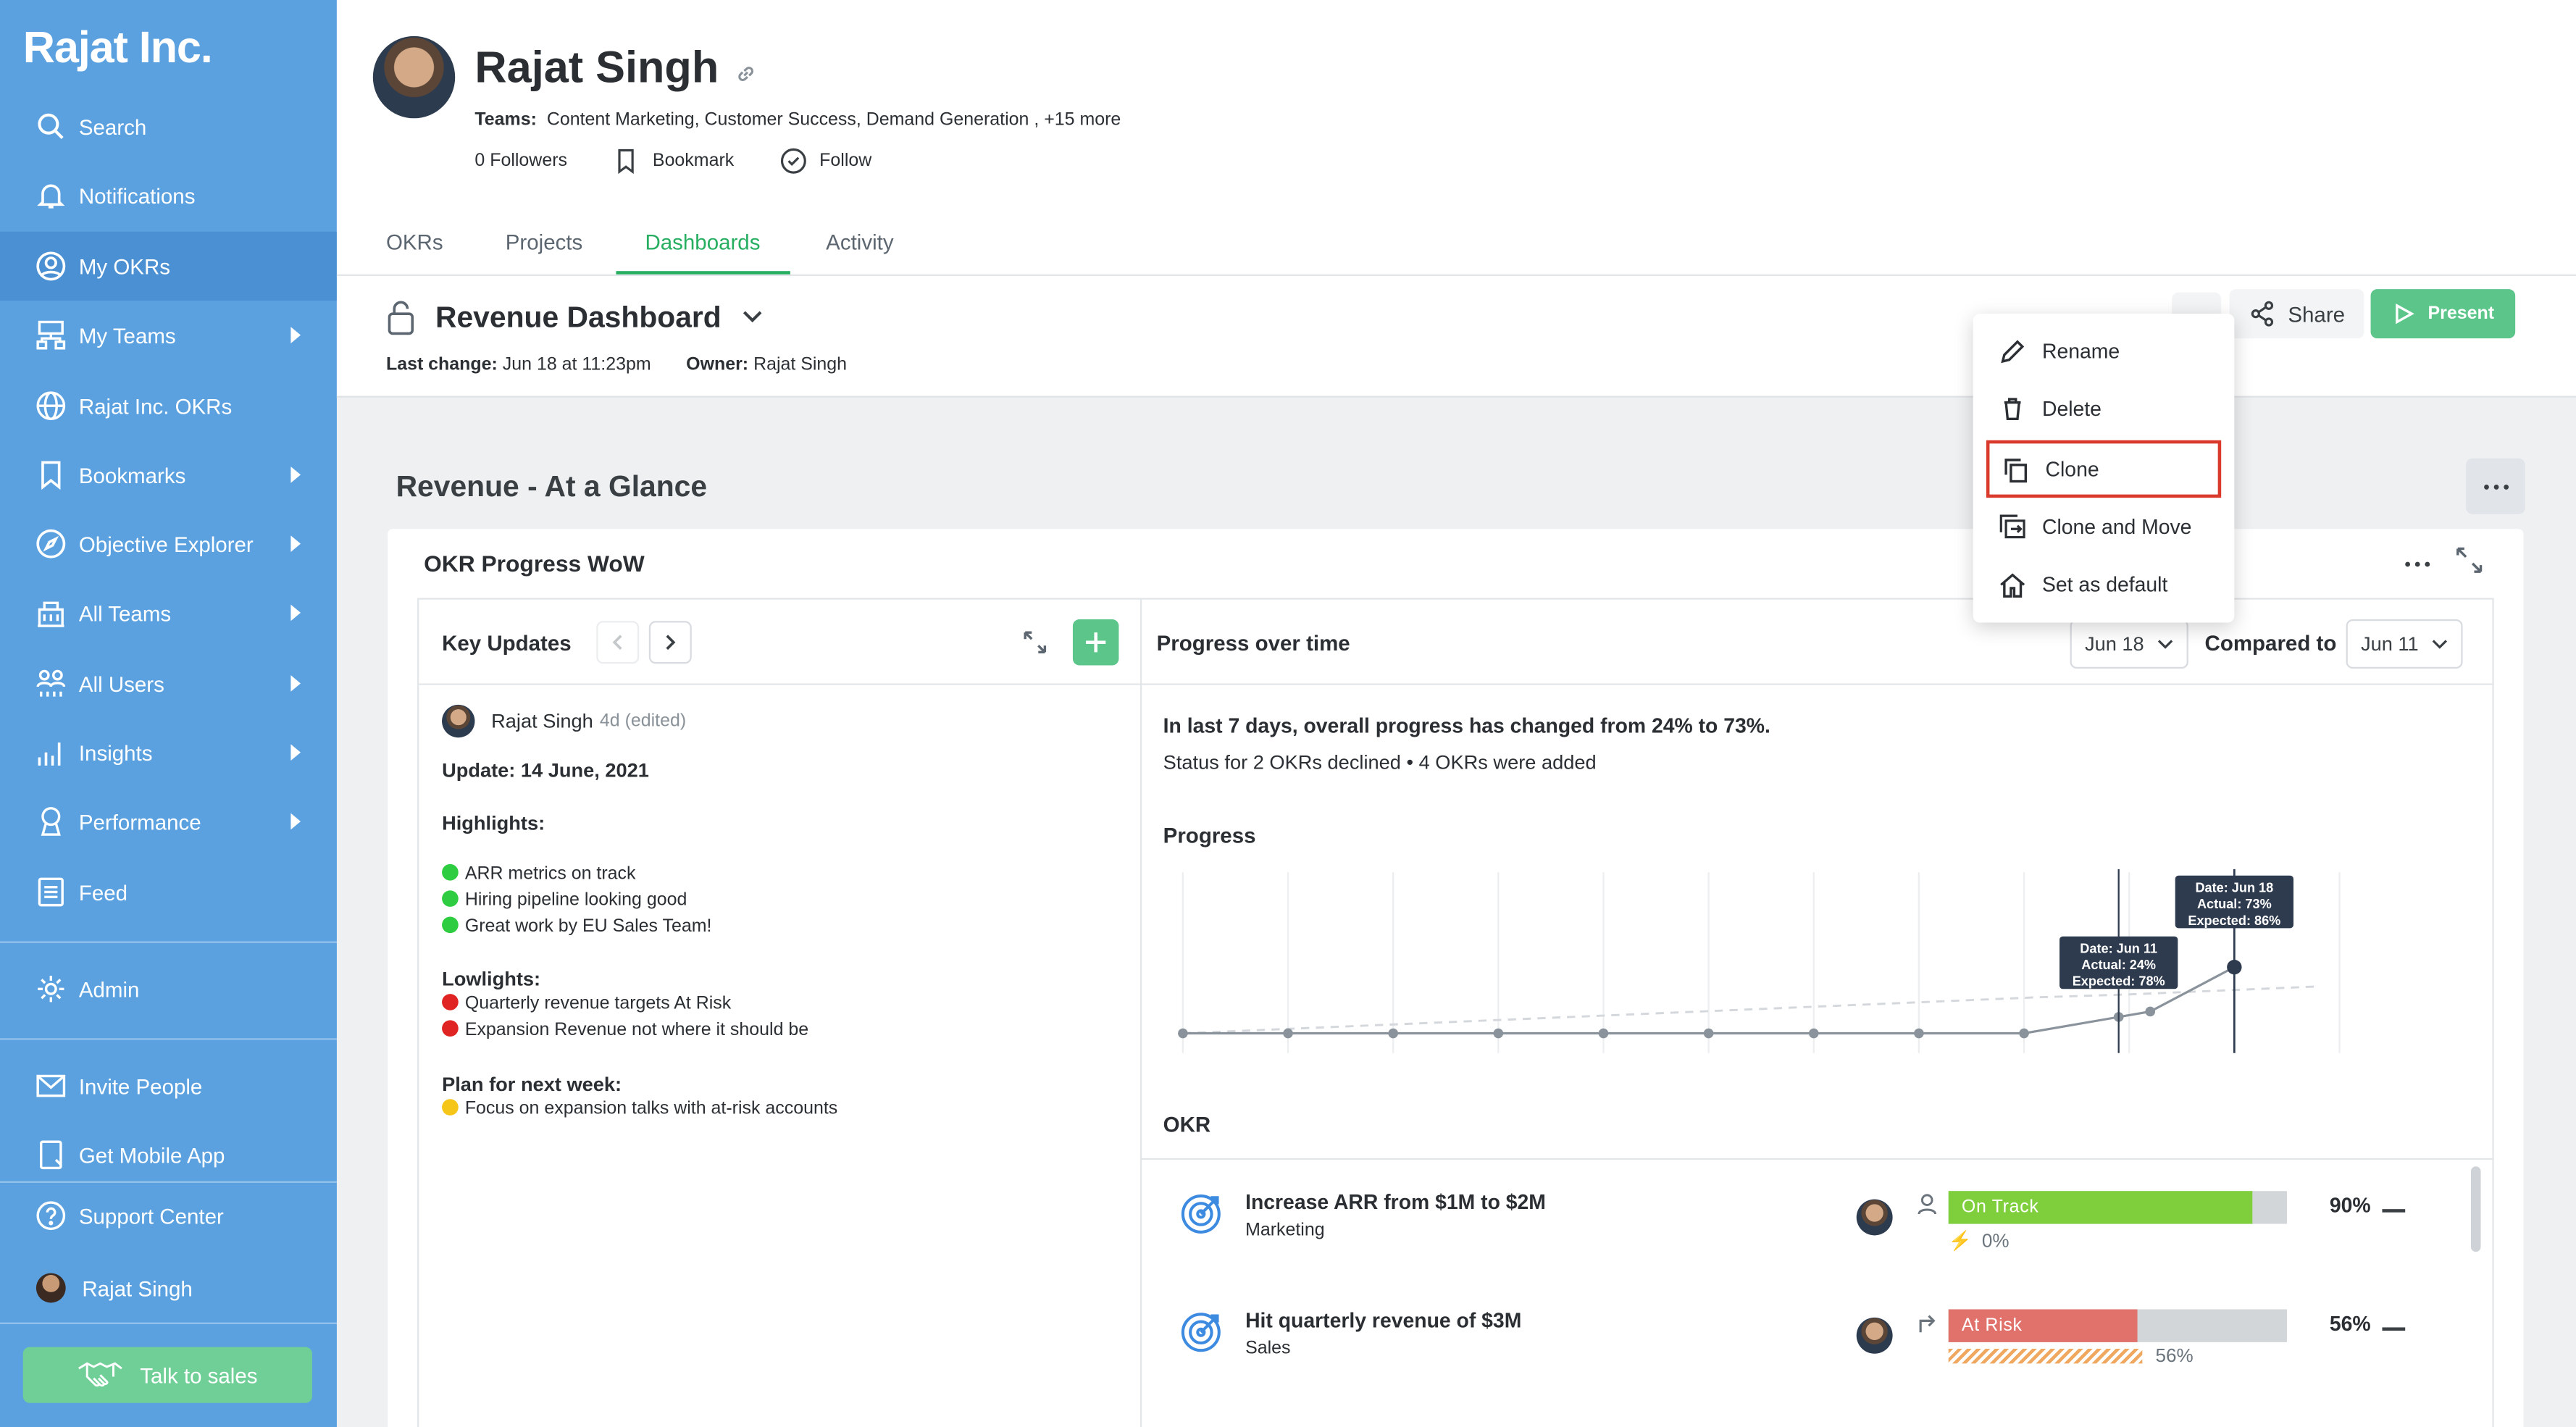  What do you see at coordinates (2394, 1210) in the screenshot?
I see `dash-icon` at bounding box center [2394, 1210].